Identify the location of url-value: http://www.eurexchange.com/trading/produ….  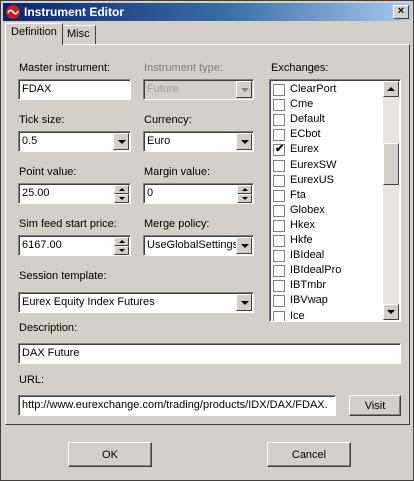
(175, 405).